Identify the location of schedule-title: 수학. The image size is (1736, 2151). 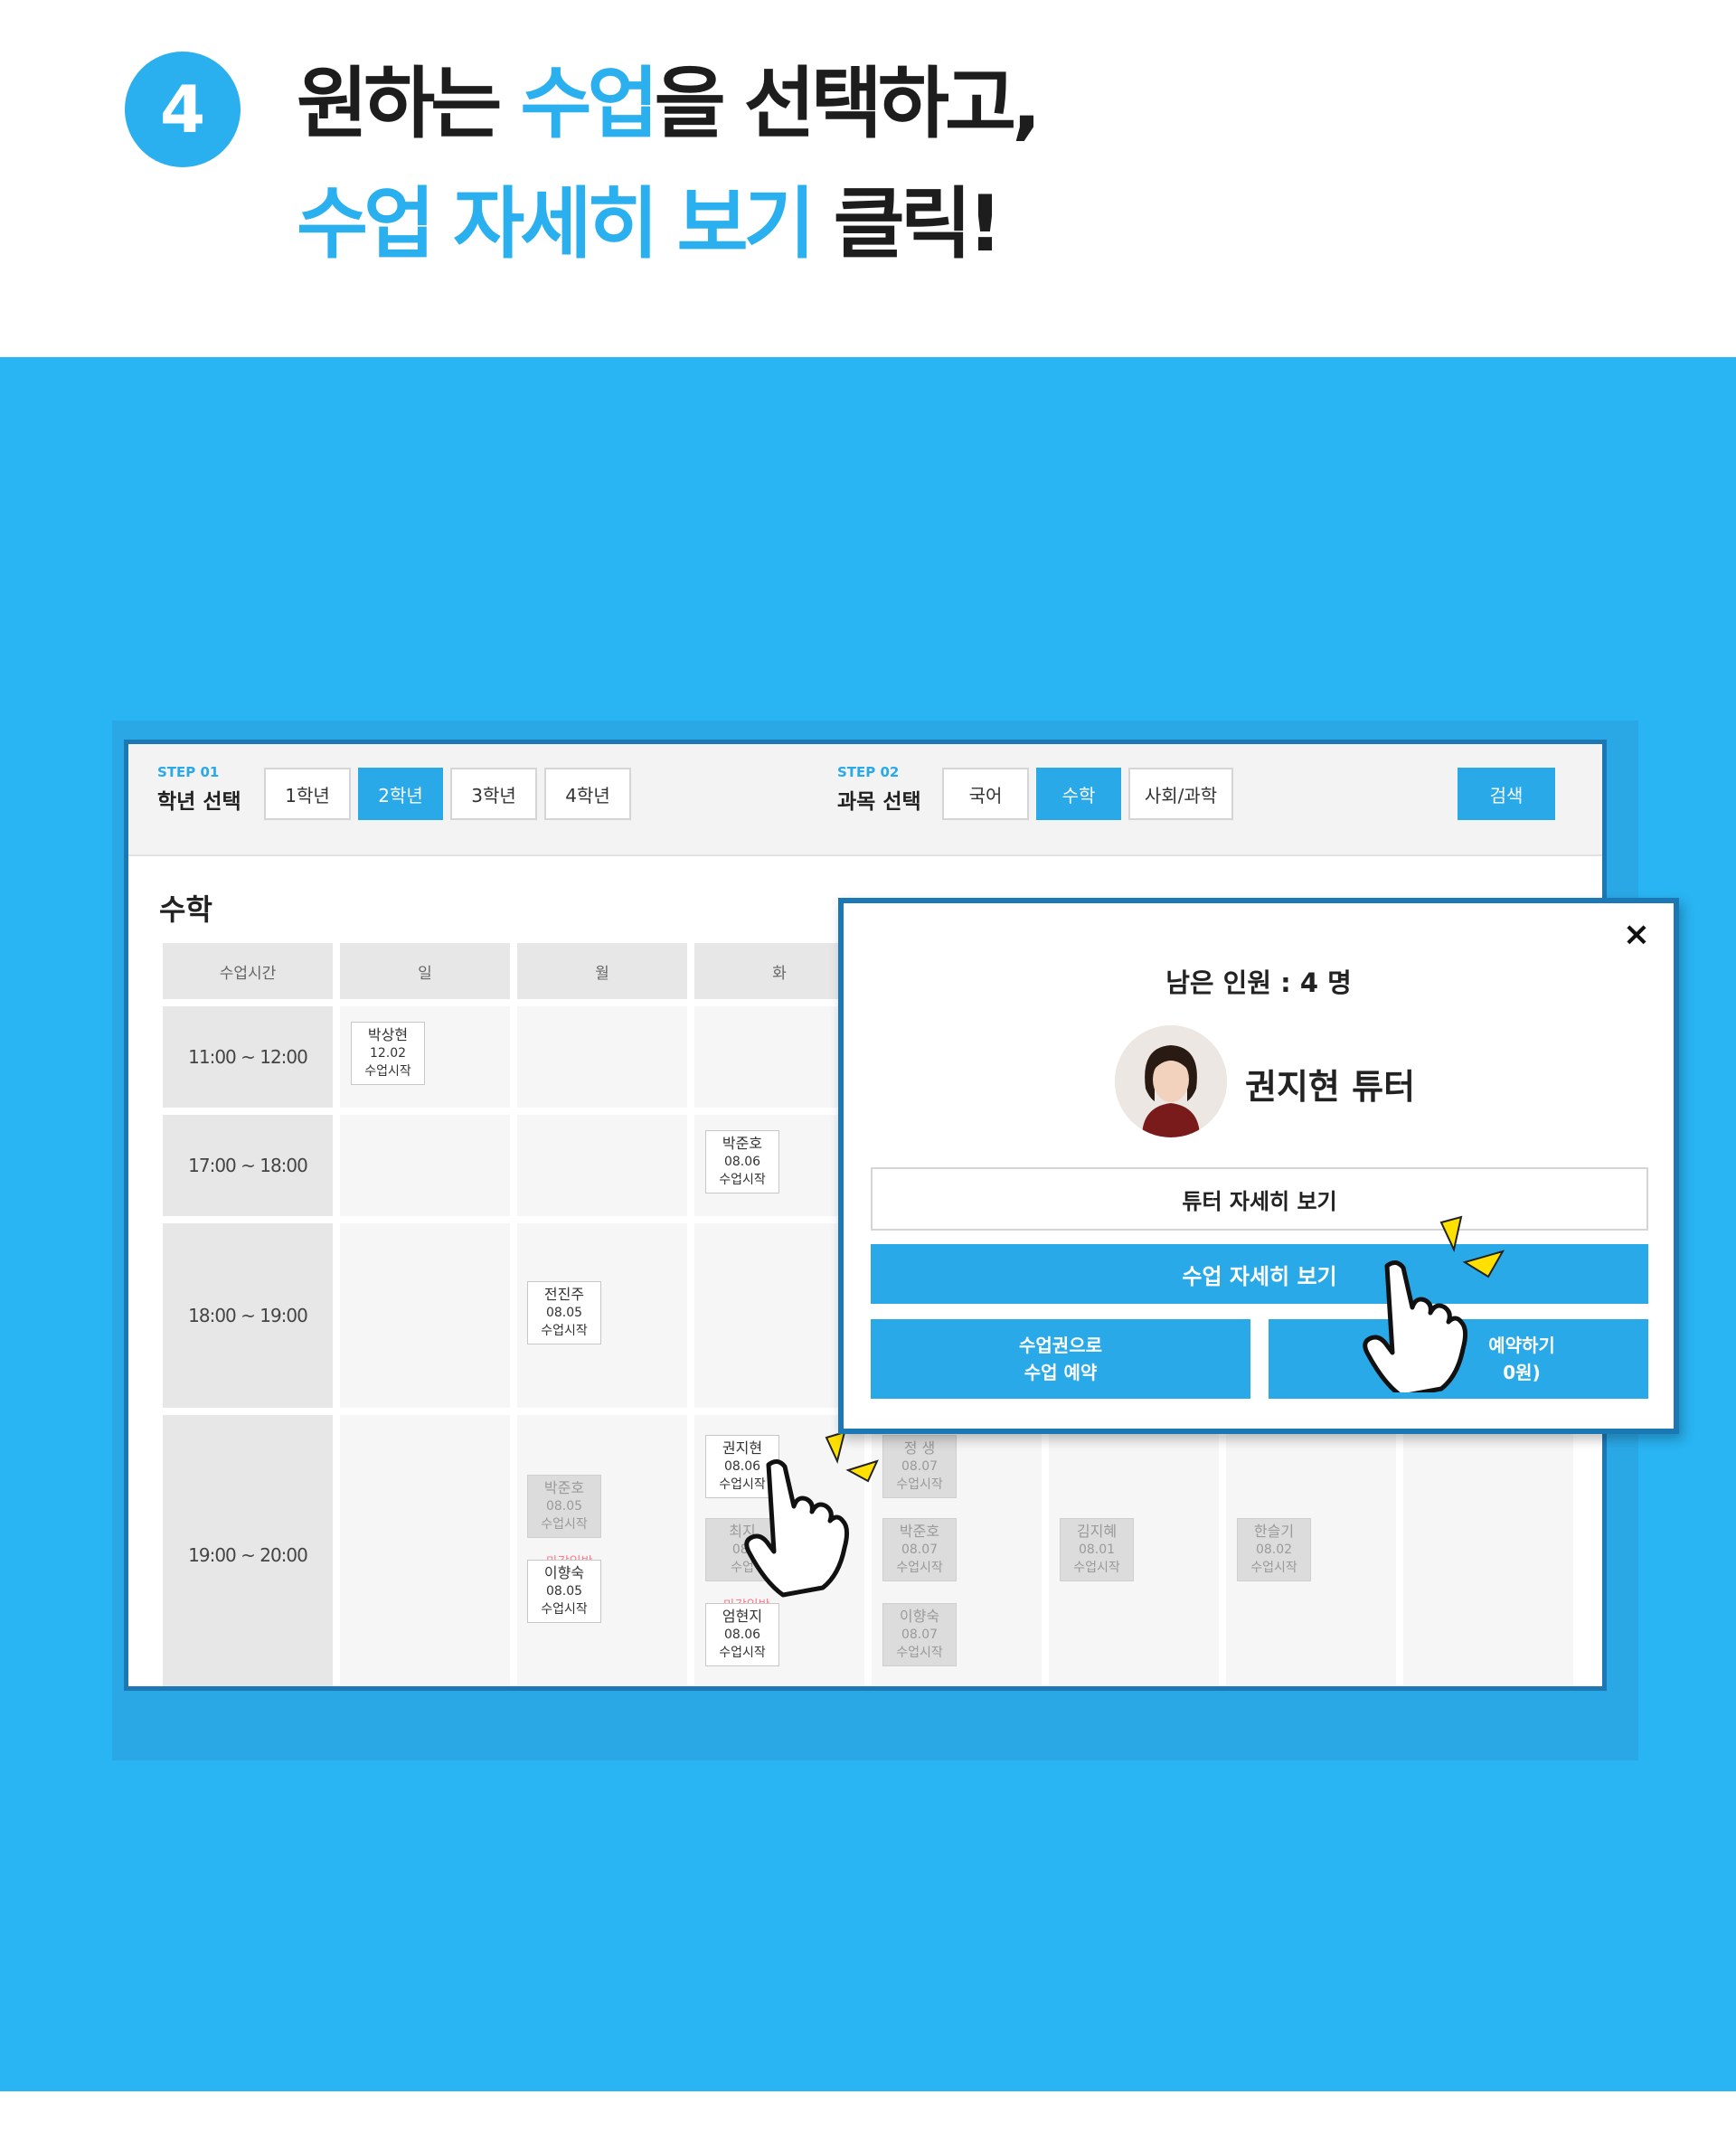
(186, 909).